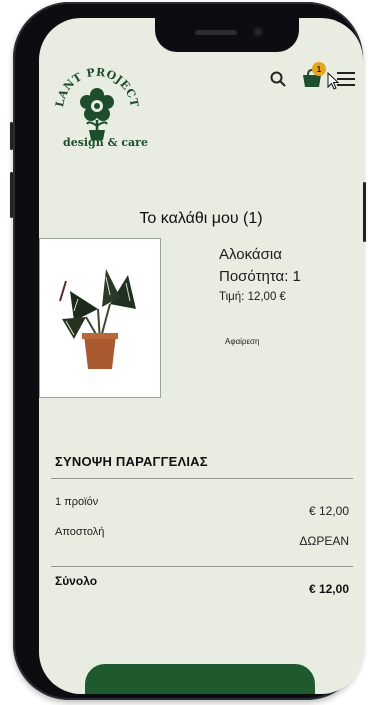 The height and width of the screenshot is (705, 376). What do you see at coordinates (202, 537) in the screenshot?
I see `summary-row-shipping: Αποστολή ΔΩΡΕΑΝ` at bounding box center [202, 537].